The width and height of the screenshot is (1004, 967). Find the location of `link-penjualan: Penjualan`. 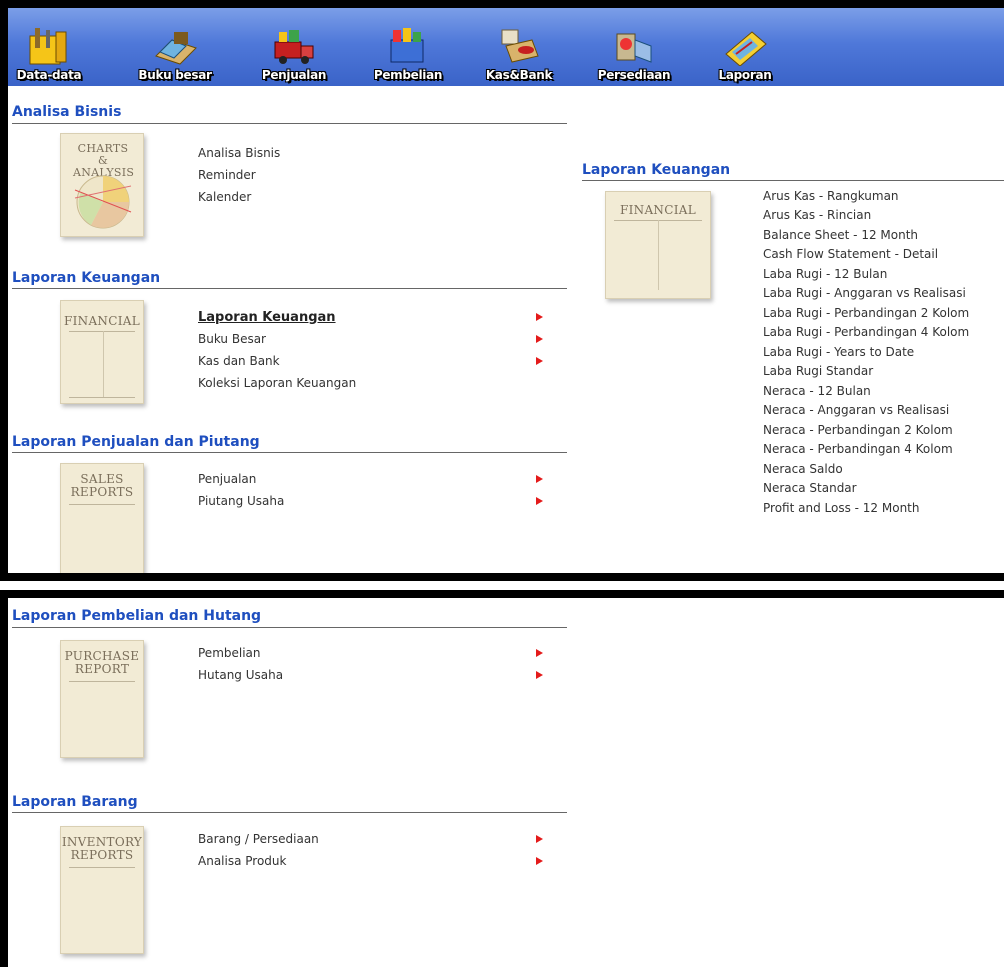

link-penjualan: Penjualan is located at coordinates (227, 479).